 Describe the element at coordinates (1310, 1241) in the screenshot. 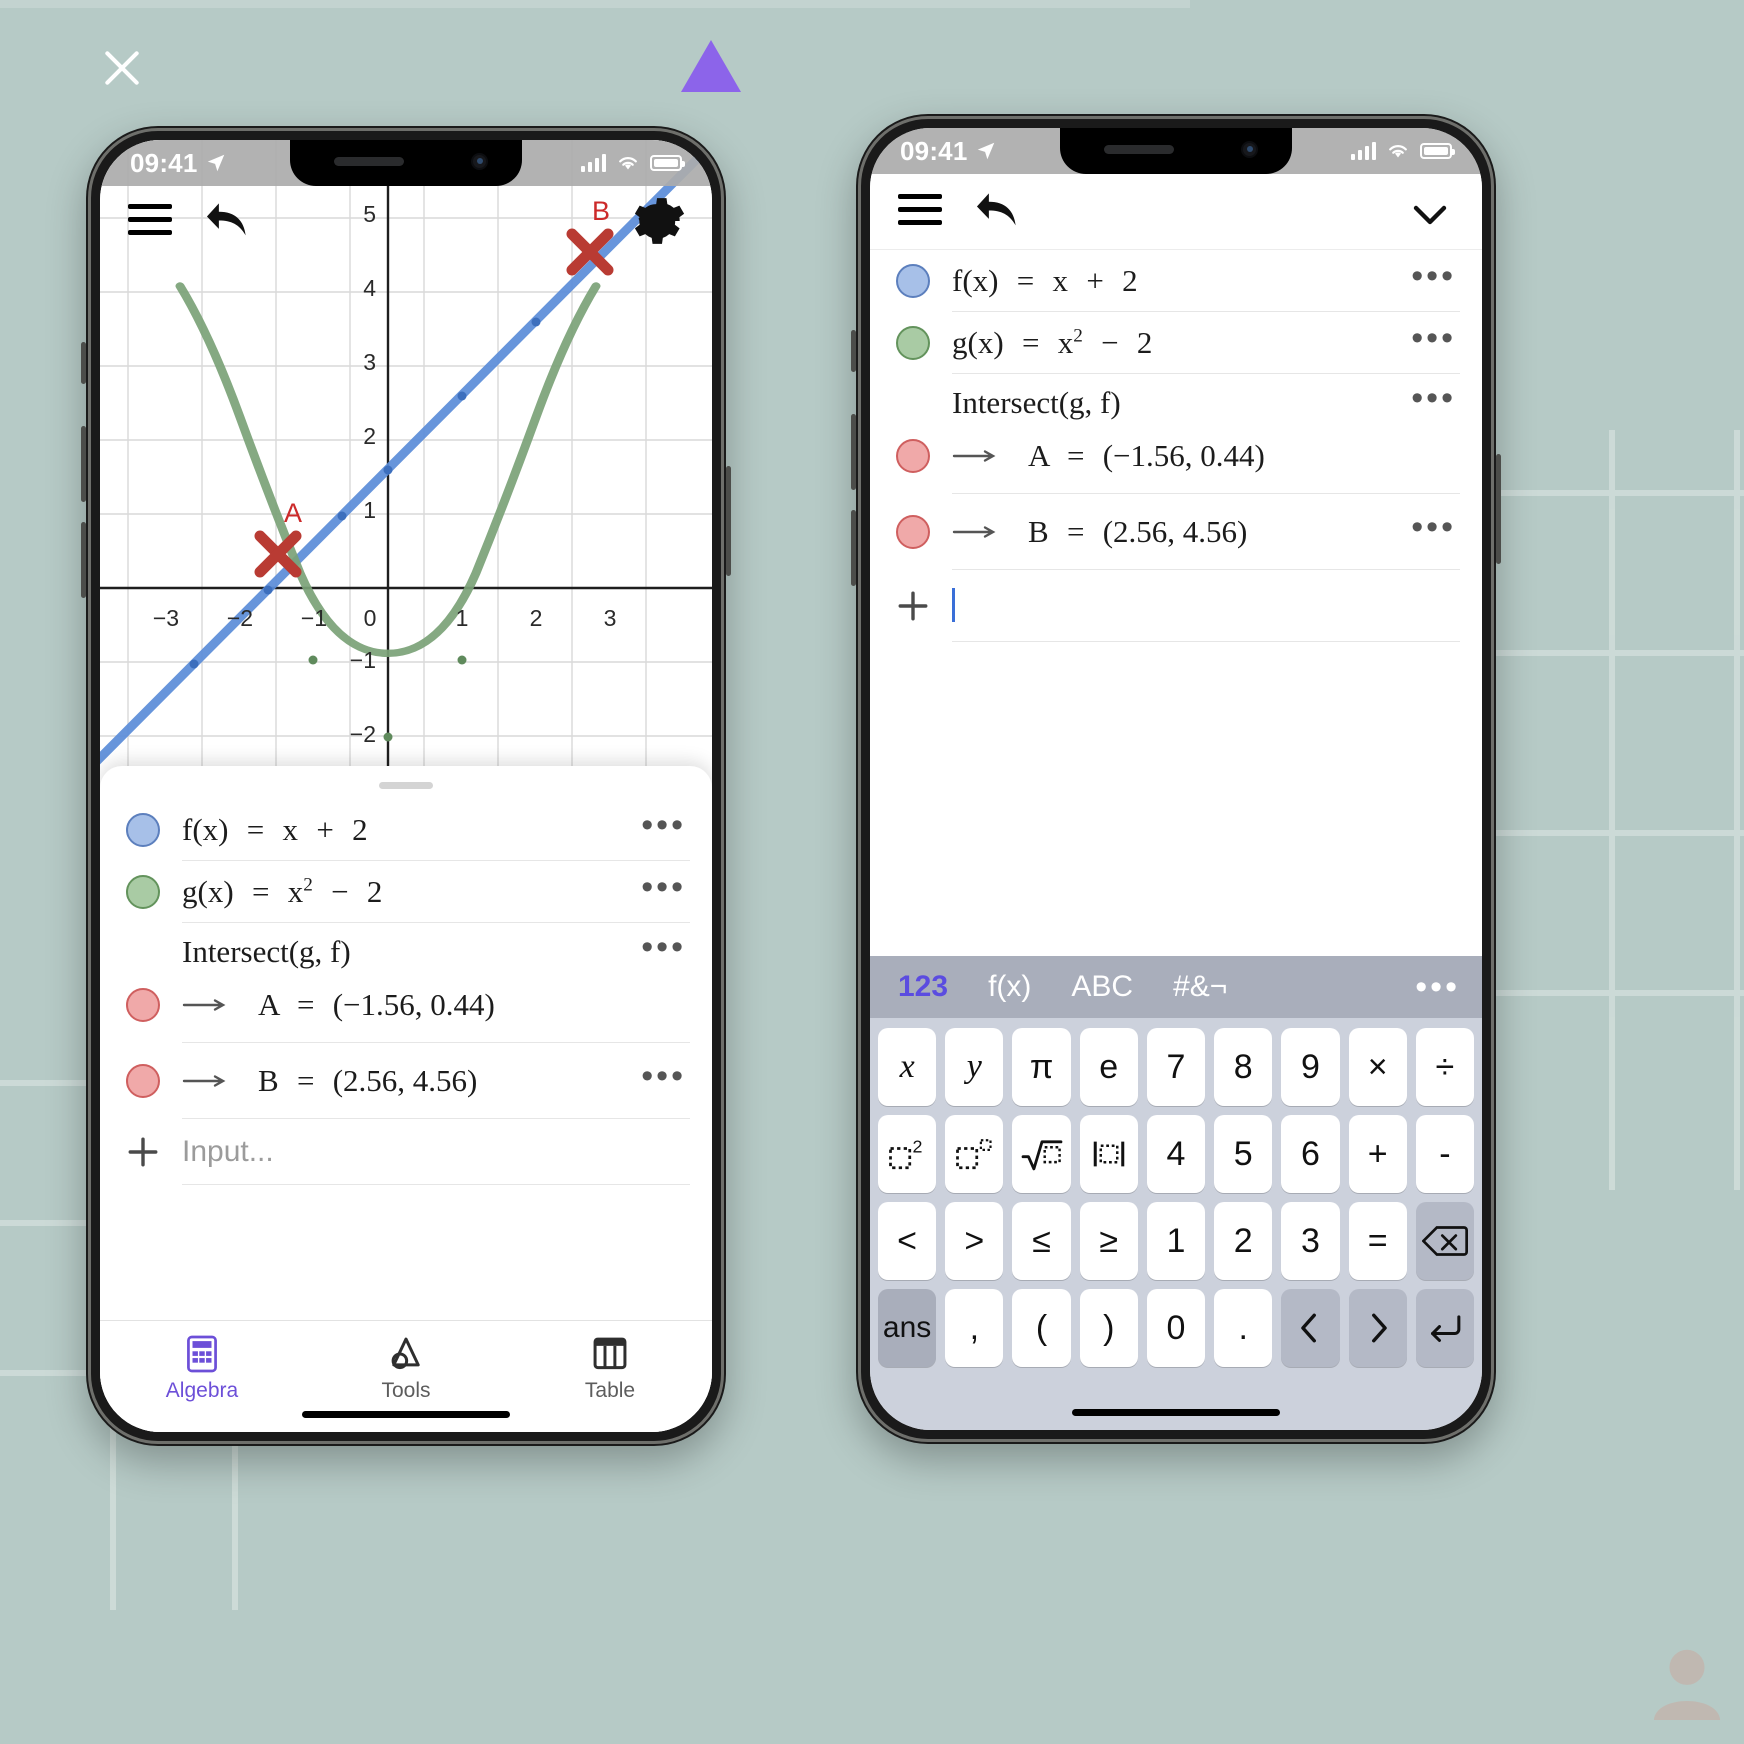

I see `key-3: 3` at that location.